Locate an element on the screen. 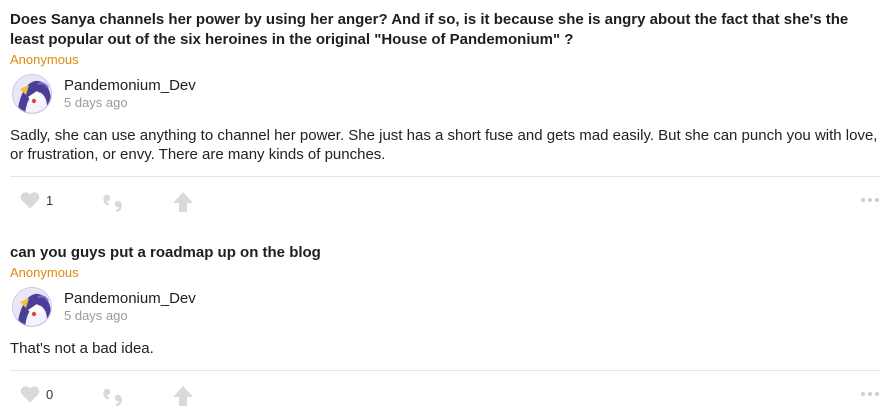 The width and height of the screenshot is (890, 420). like-count: 0 is located at coordinates (50, 394).